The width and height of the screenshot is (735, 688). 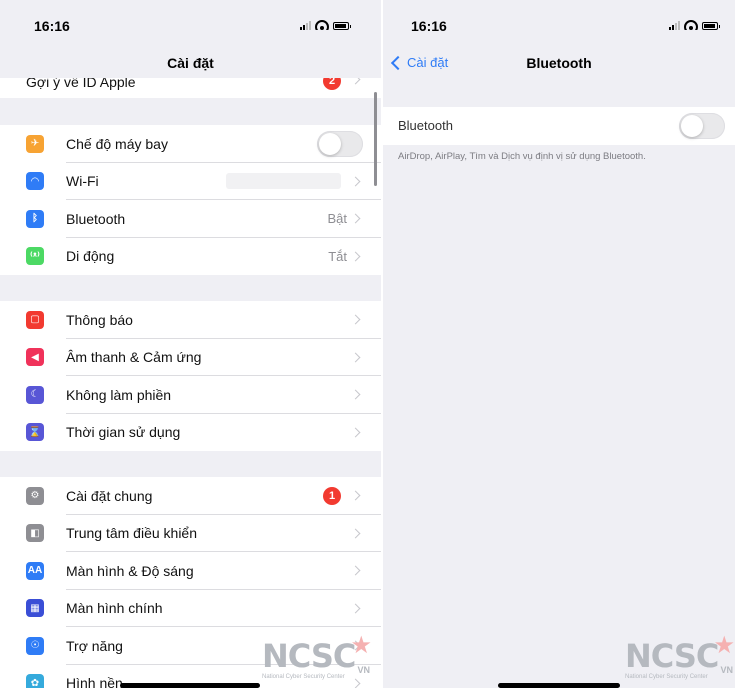 I want to click on settings-row-label: Trung tâm điều khiển, so click(x=131, y=533).